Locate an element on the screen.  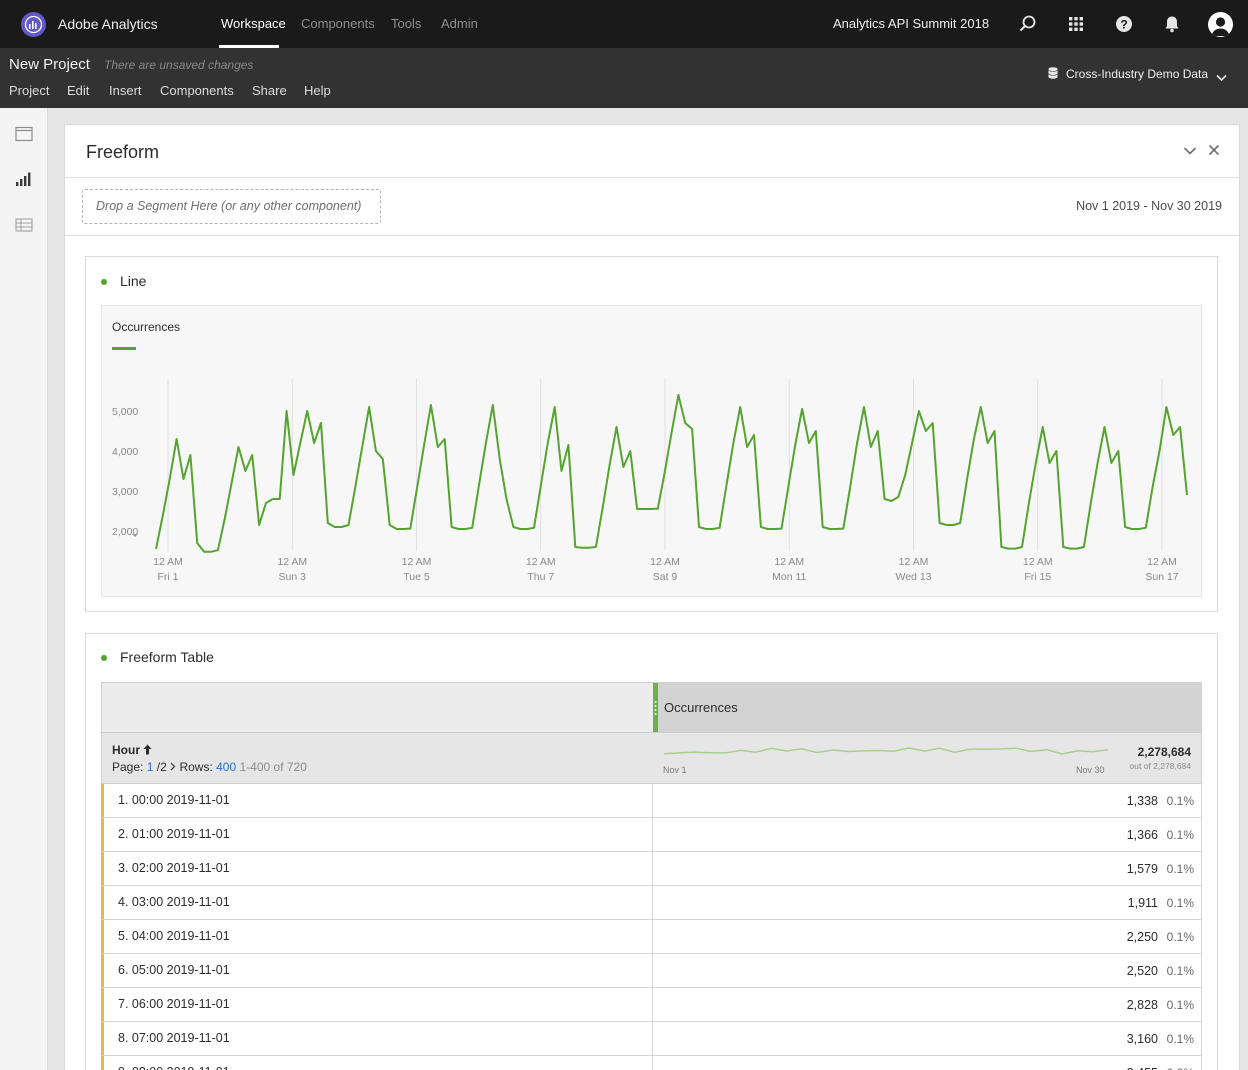
report-suite-selector: Cross-Industry Demo Data is located at coordinates (1128, 74).